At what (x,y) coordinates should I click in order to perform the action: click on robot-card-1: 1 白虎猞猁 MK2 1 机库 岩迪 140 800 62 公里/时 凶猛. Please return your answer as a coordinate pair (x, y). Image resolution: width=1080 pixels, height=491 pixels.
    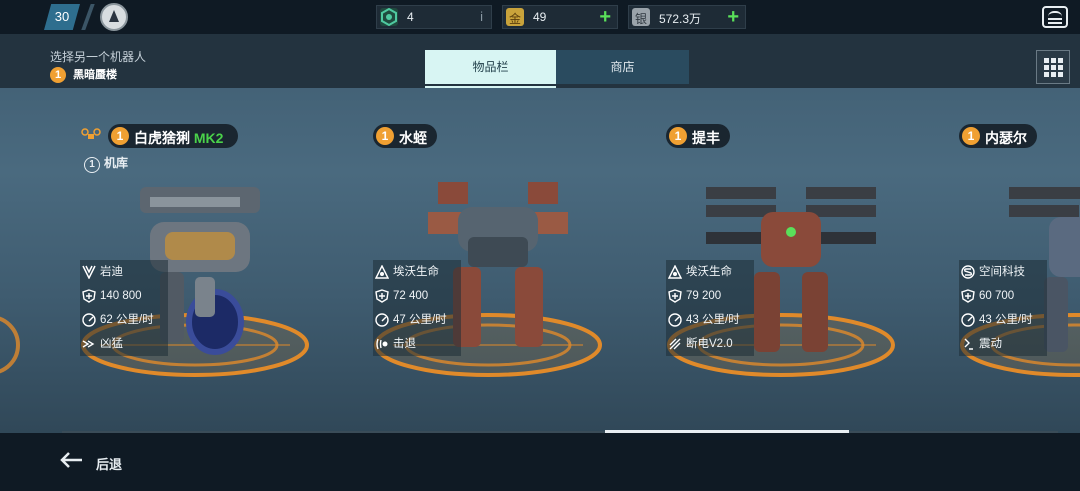
    Looking at the image, I should click on (210, 262).